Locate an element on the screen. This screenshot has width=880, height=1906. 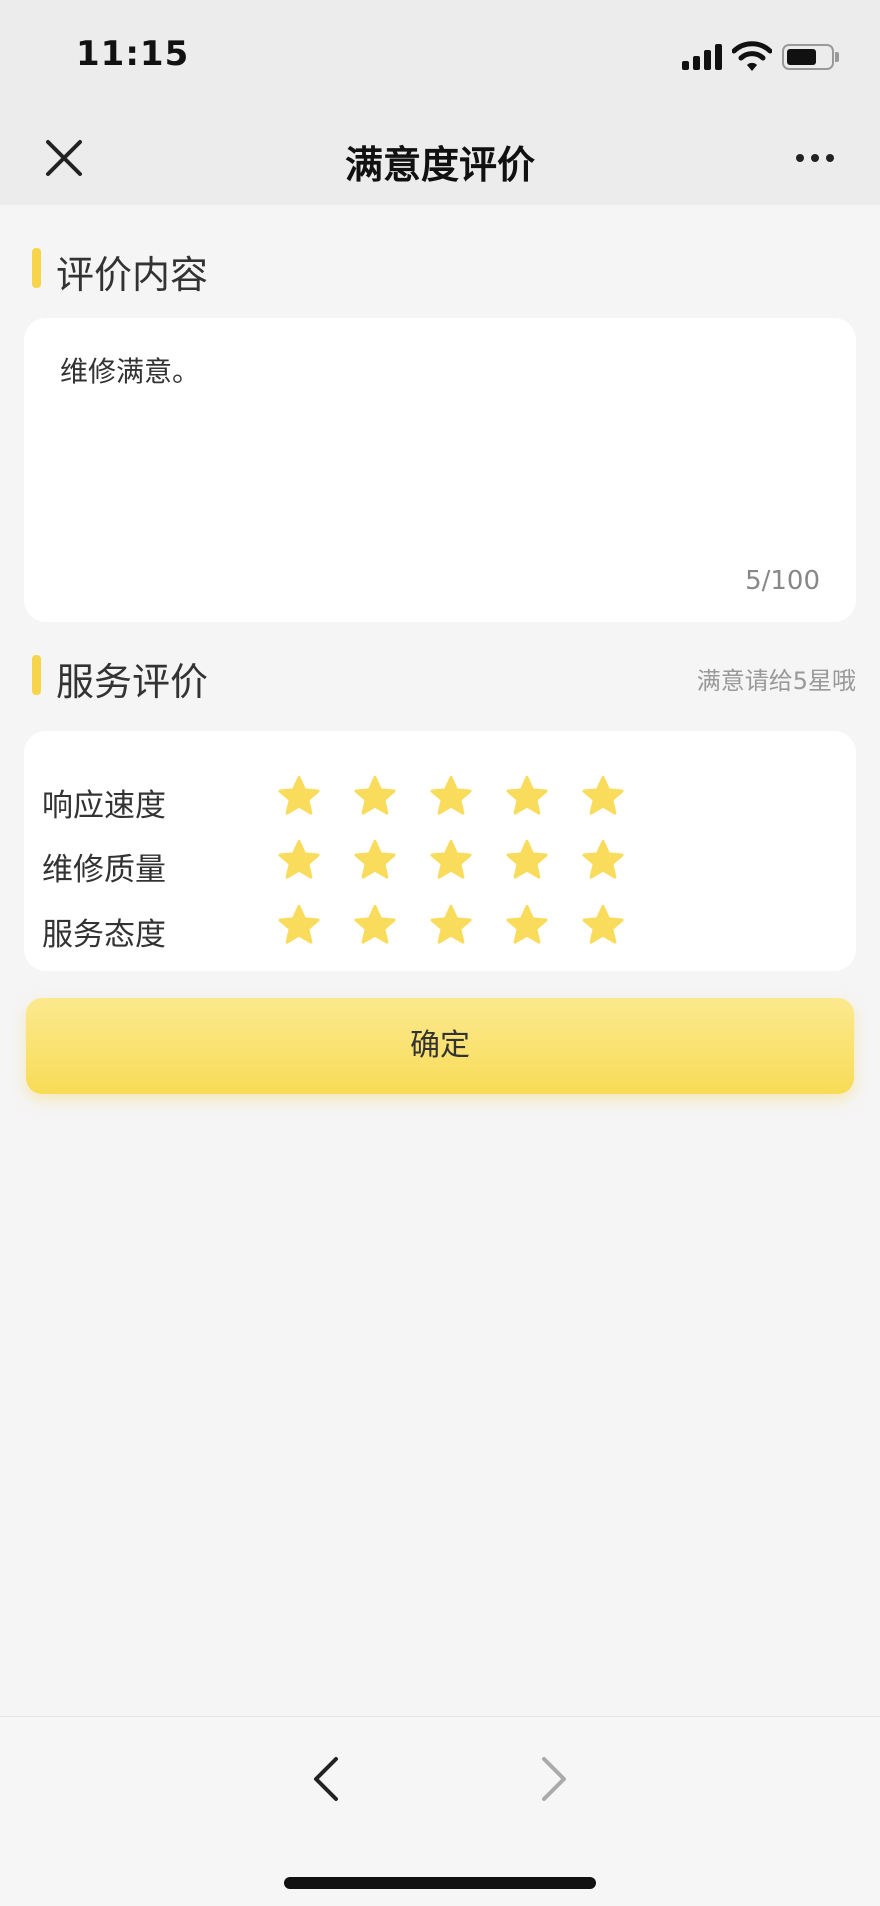
rating-row: 响应速度 is located at coordinates (442, 798).